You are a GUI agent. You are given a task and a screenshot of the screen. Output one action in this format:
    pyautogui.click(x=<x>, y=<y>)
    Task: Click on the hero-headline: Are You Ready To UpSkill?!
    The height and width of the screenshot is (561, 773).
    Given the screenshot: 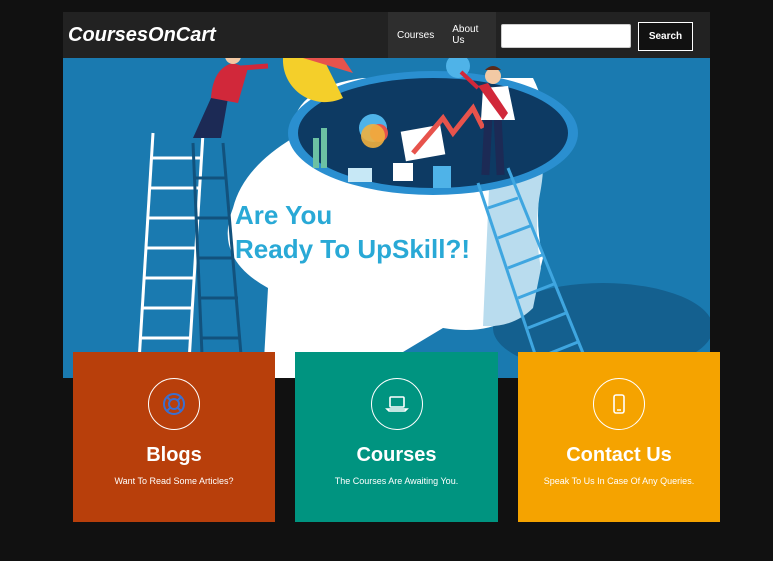 What is the action you would take?
    pyautogui.click(x=352, y=232)
    